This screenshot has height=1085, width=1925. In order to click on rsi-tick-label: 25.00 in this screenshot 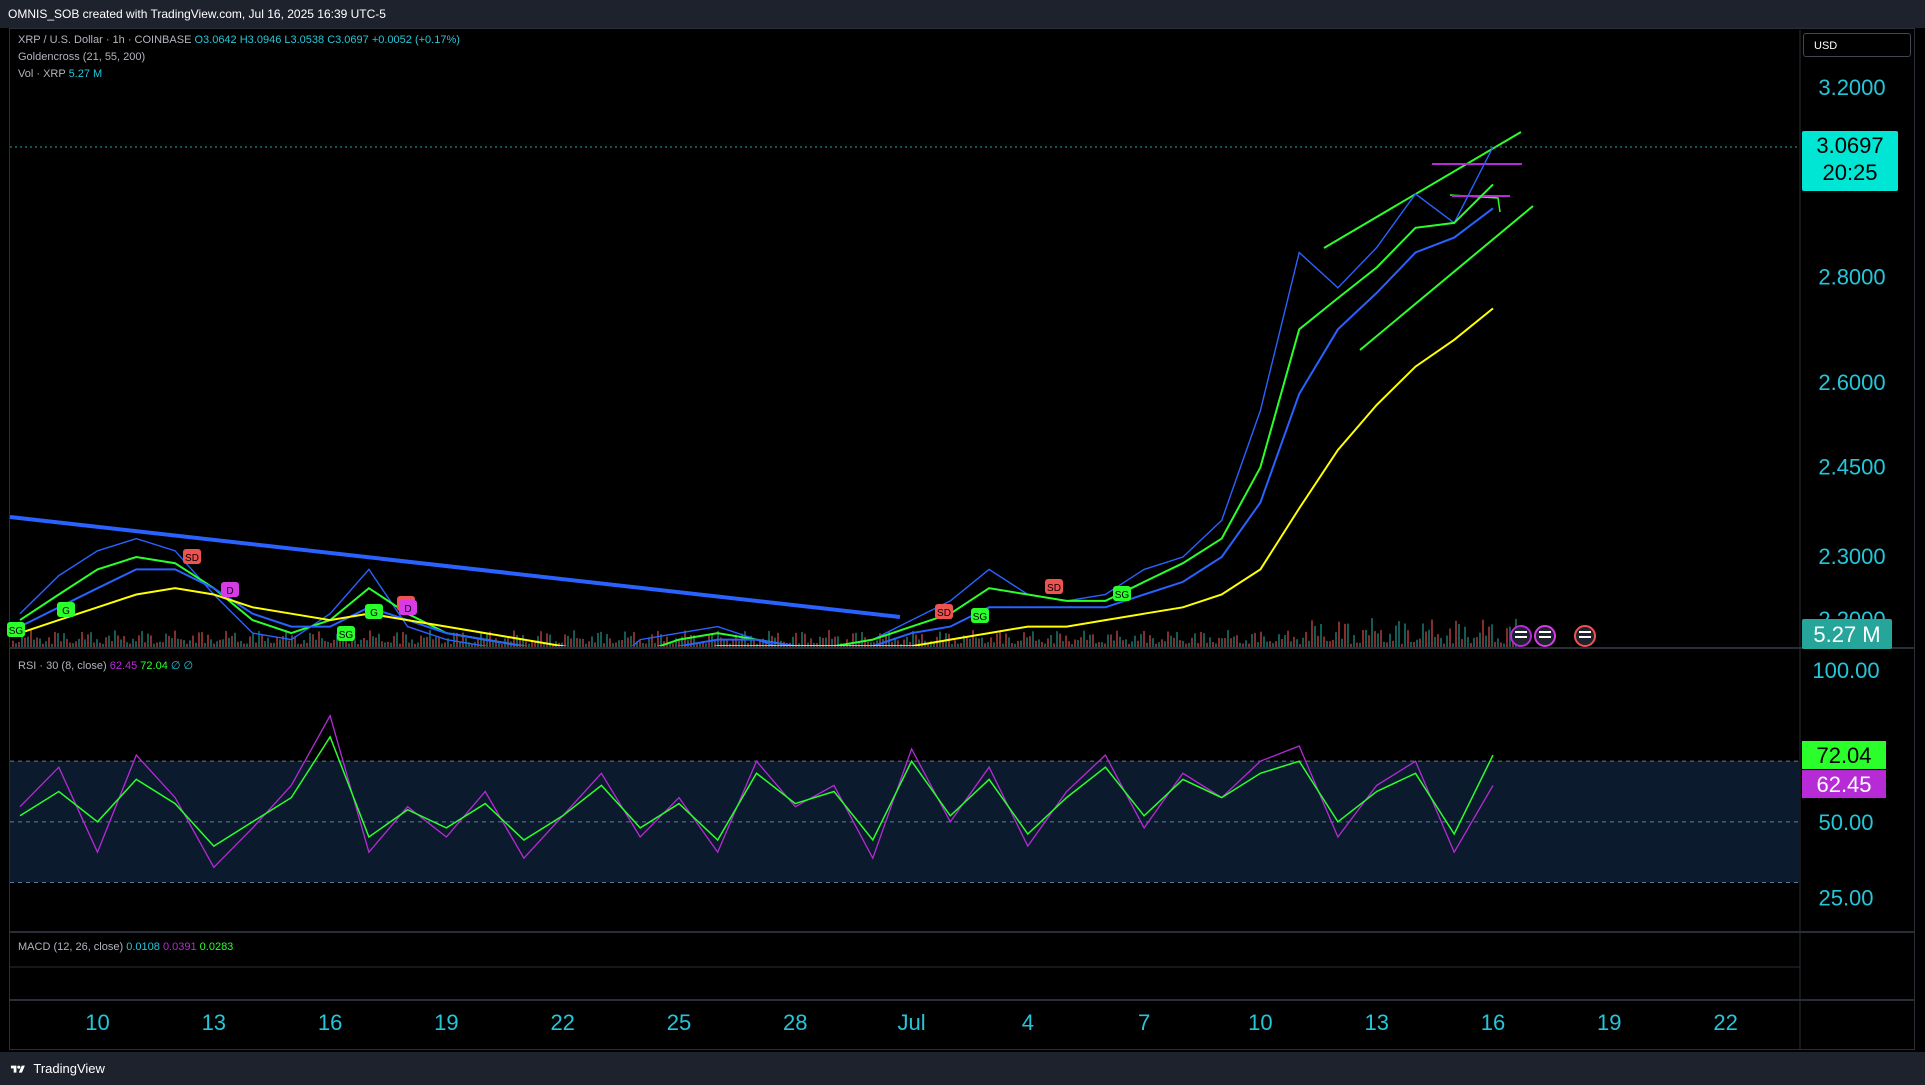, I will do `click(1845, 898)`.